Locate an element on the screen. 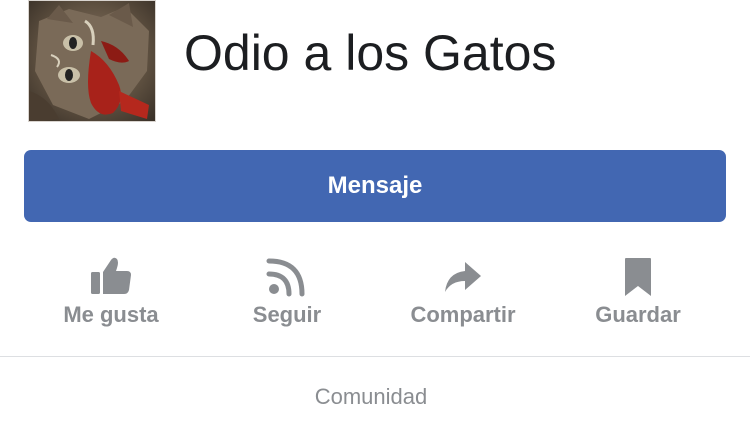  share-label: Compartir is located at coordinates (463, 314).